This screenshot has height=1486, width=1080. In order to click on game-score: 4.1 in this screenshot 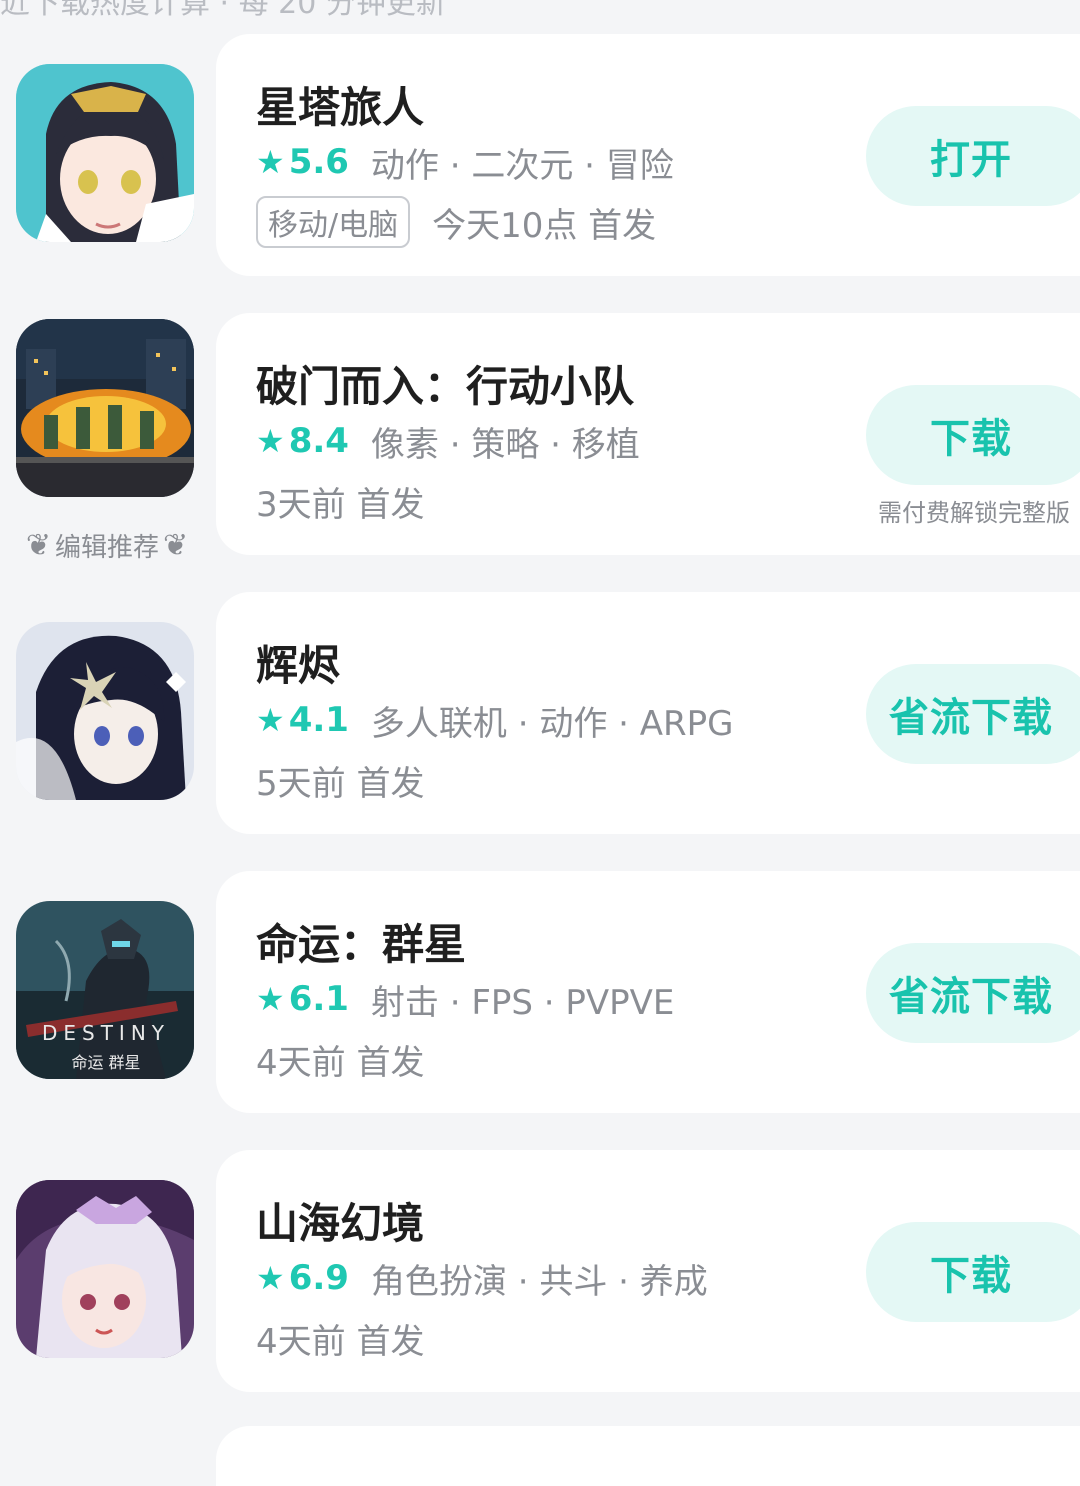, I will do `click(318, 720)`.